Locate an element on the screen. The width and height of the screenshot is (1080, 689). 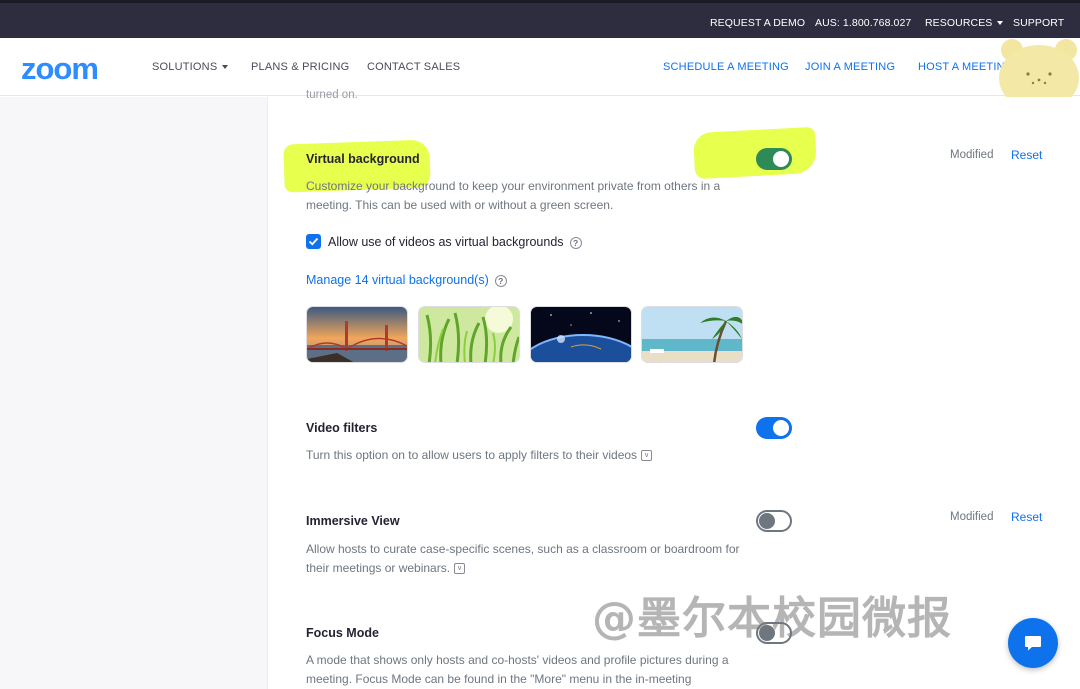
checkmark-icon is located at coordinates (313, 241).